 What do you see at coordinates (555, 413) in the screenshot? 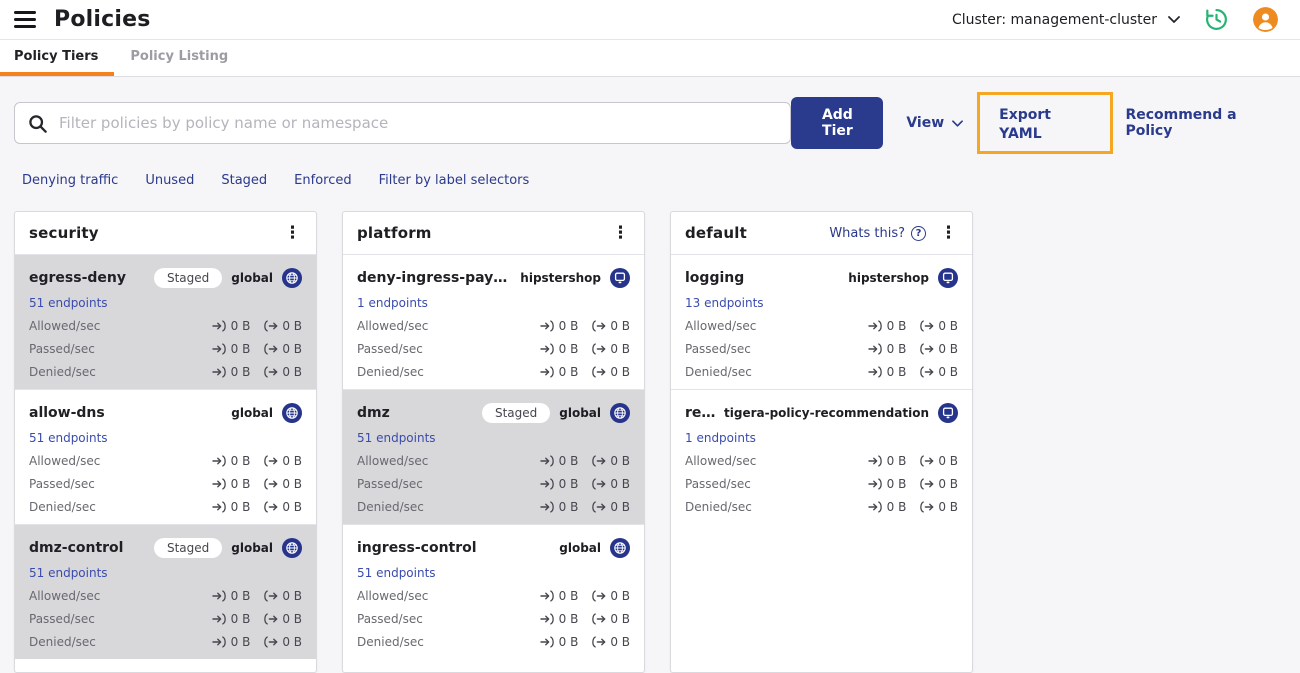
I see `policy-card-header-right: Staged global` at bounding box center [555, 413].